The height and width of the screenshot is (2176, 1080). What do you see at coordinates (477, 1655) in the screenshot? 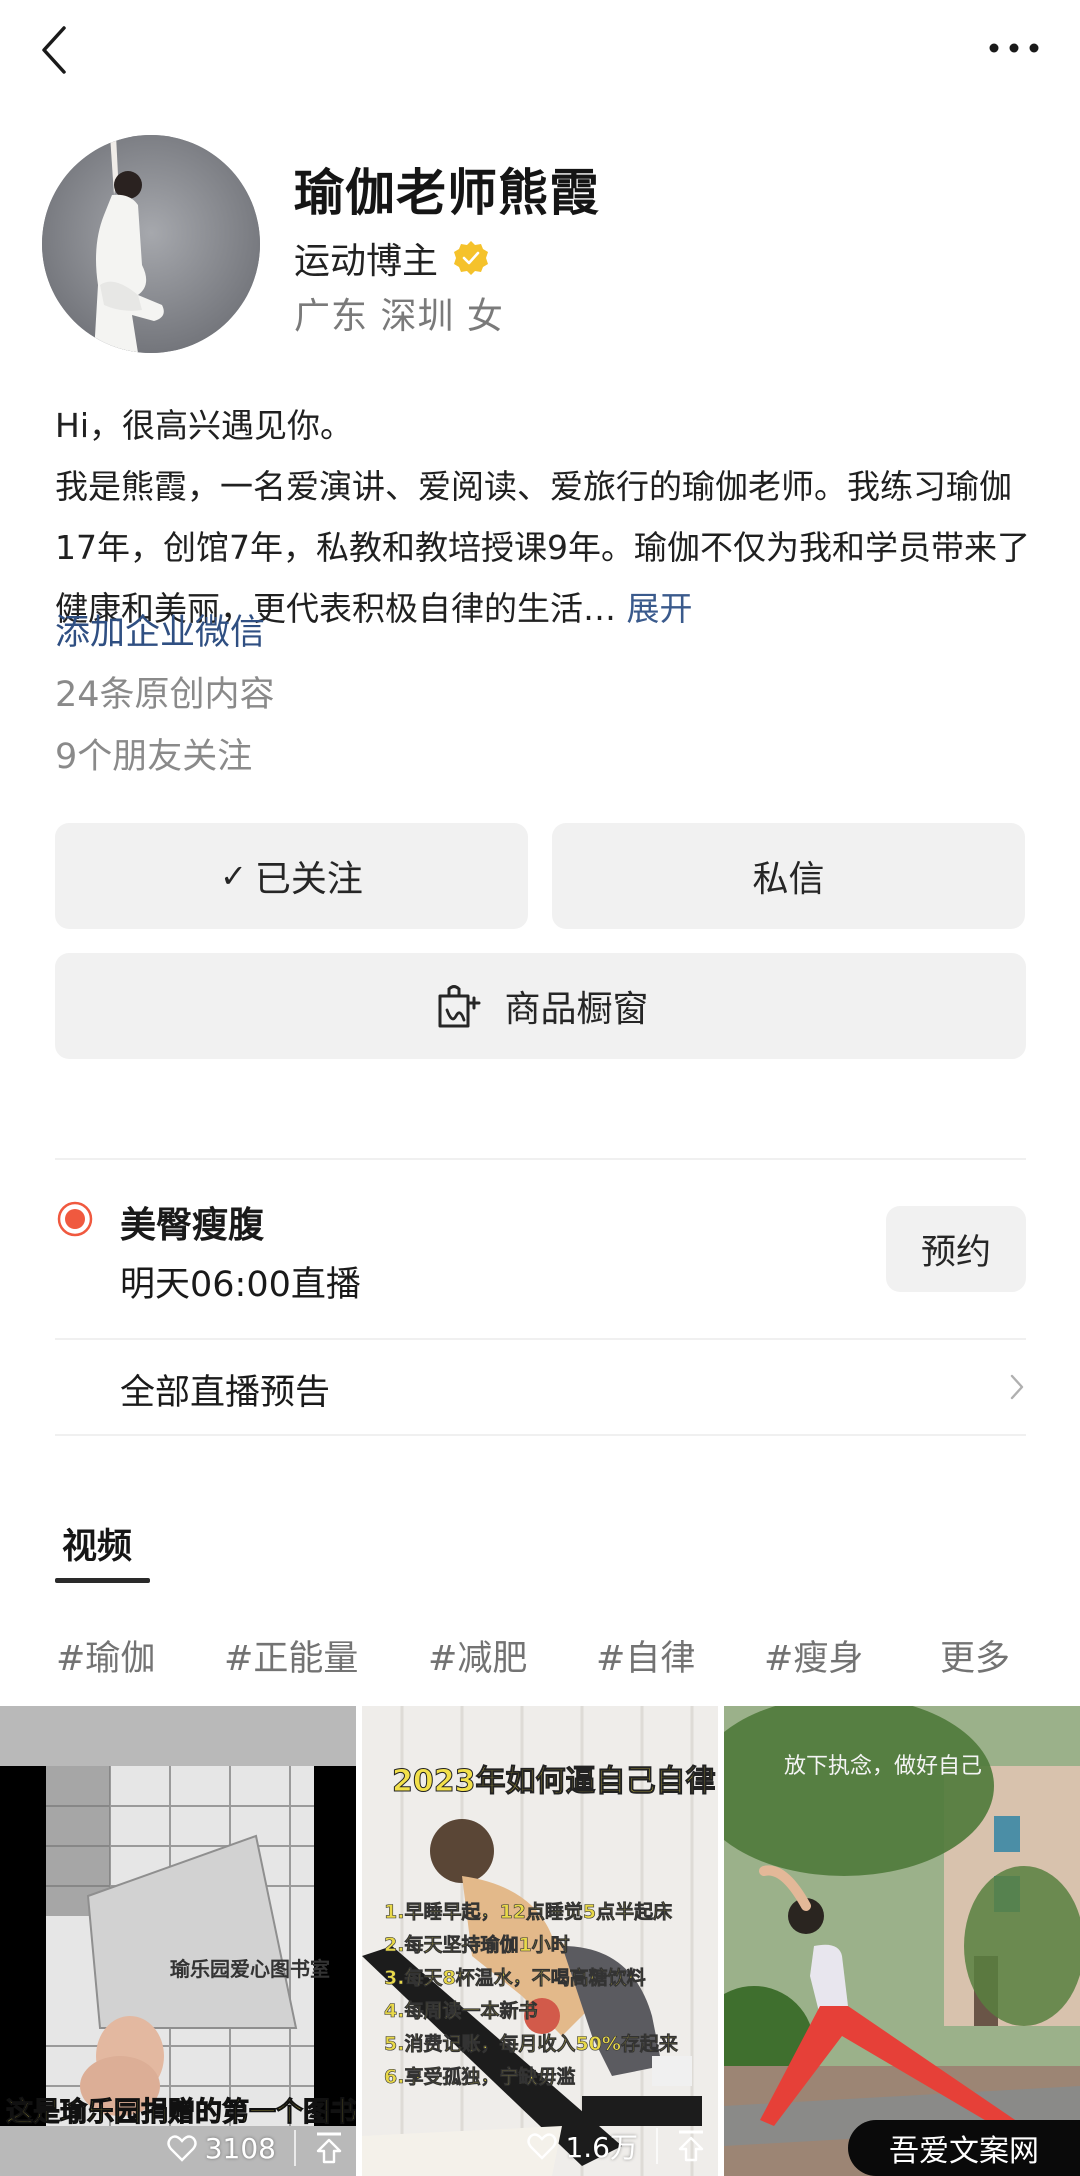
I see `tag-weight-loss: #减肥` at bounding box center [477, 1655].